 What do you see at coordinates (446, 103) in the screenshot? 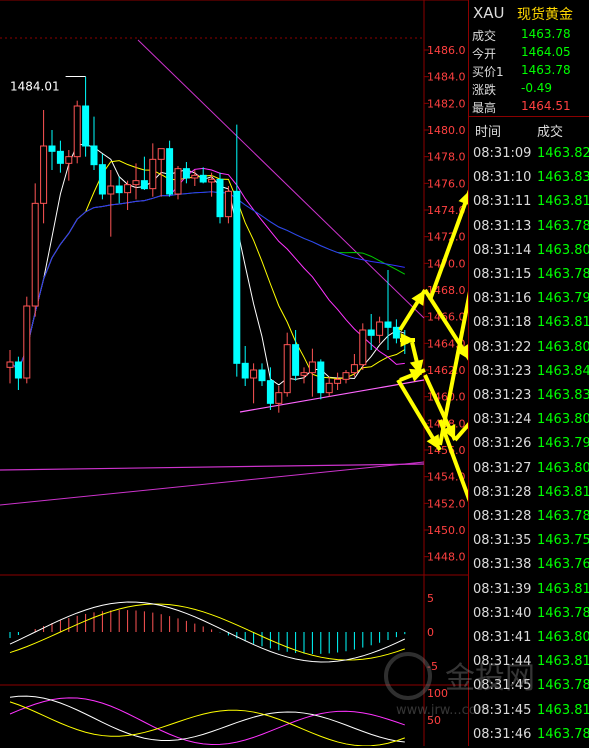
I see `y-tick-label: 1482.0` at bounding box center [446, 103].